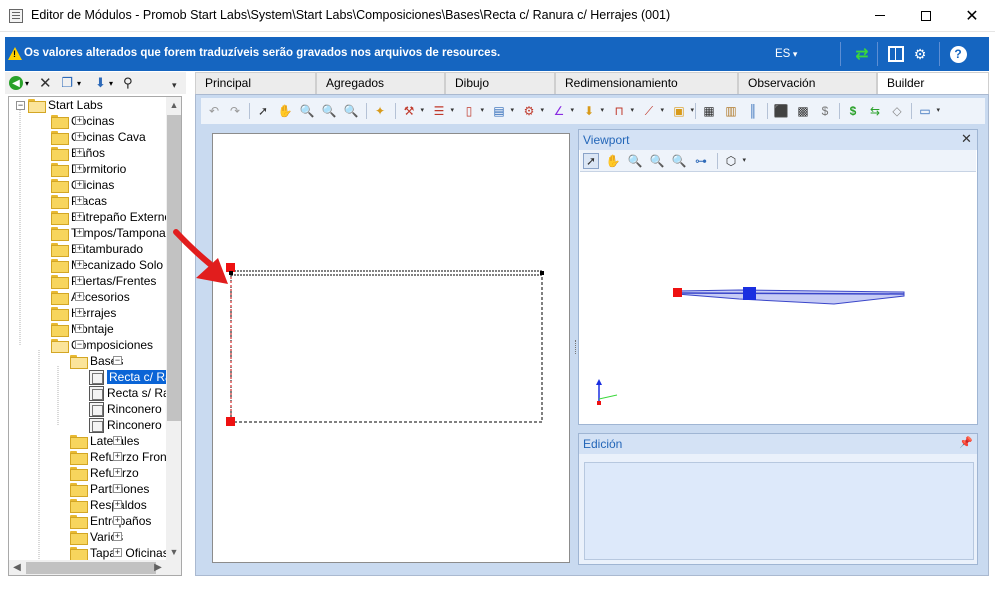 The height and width of the screenshot is (590, 995). I want to click on language-selector: ES, so click(786, 54).